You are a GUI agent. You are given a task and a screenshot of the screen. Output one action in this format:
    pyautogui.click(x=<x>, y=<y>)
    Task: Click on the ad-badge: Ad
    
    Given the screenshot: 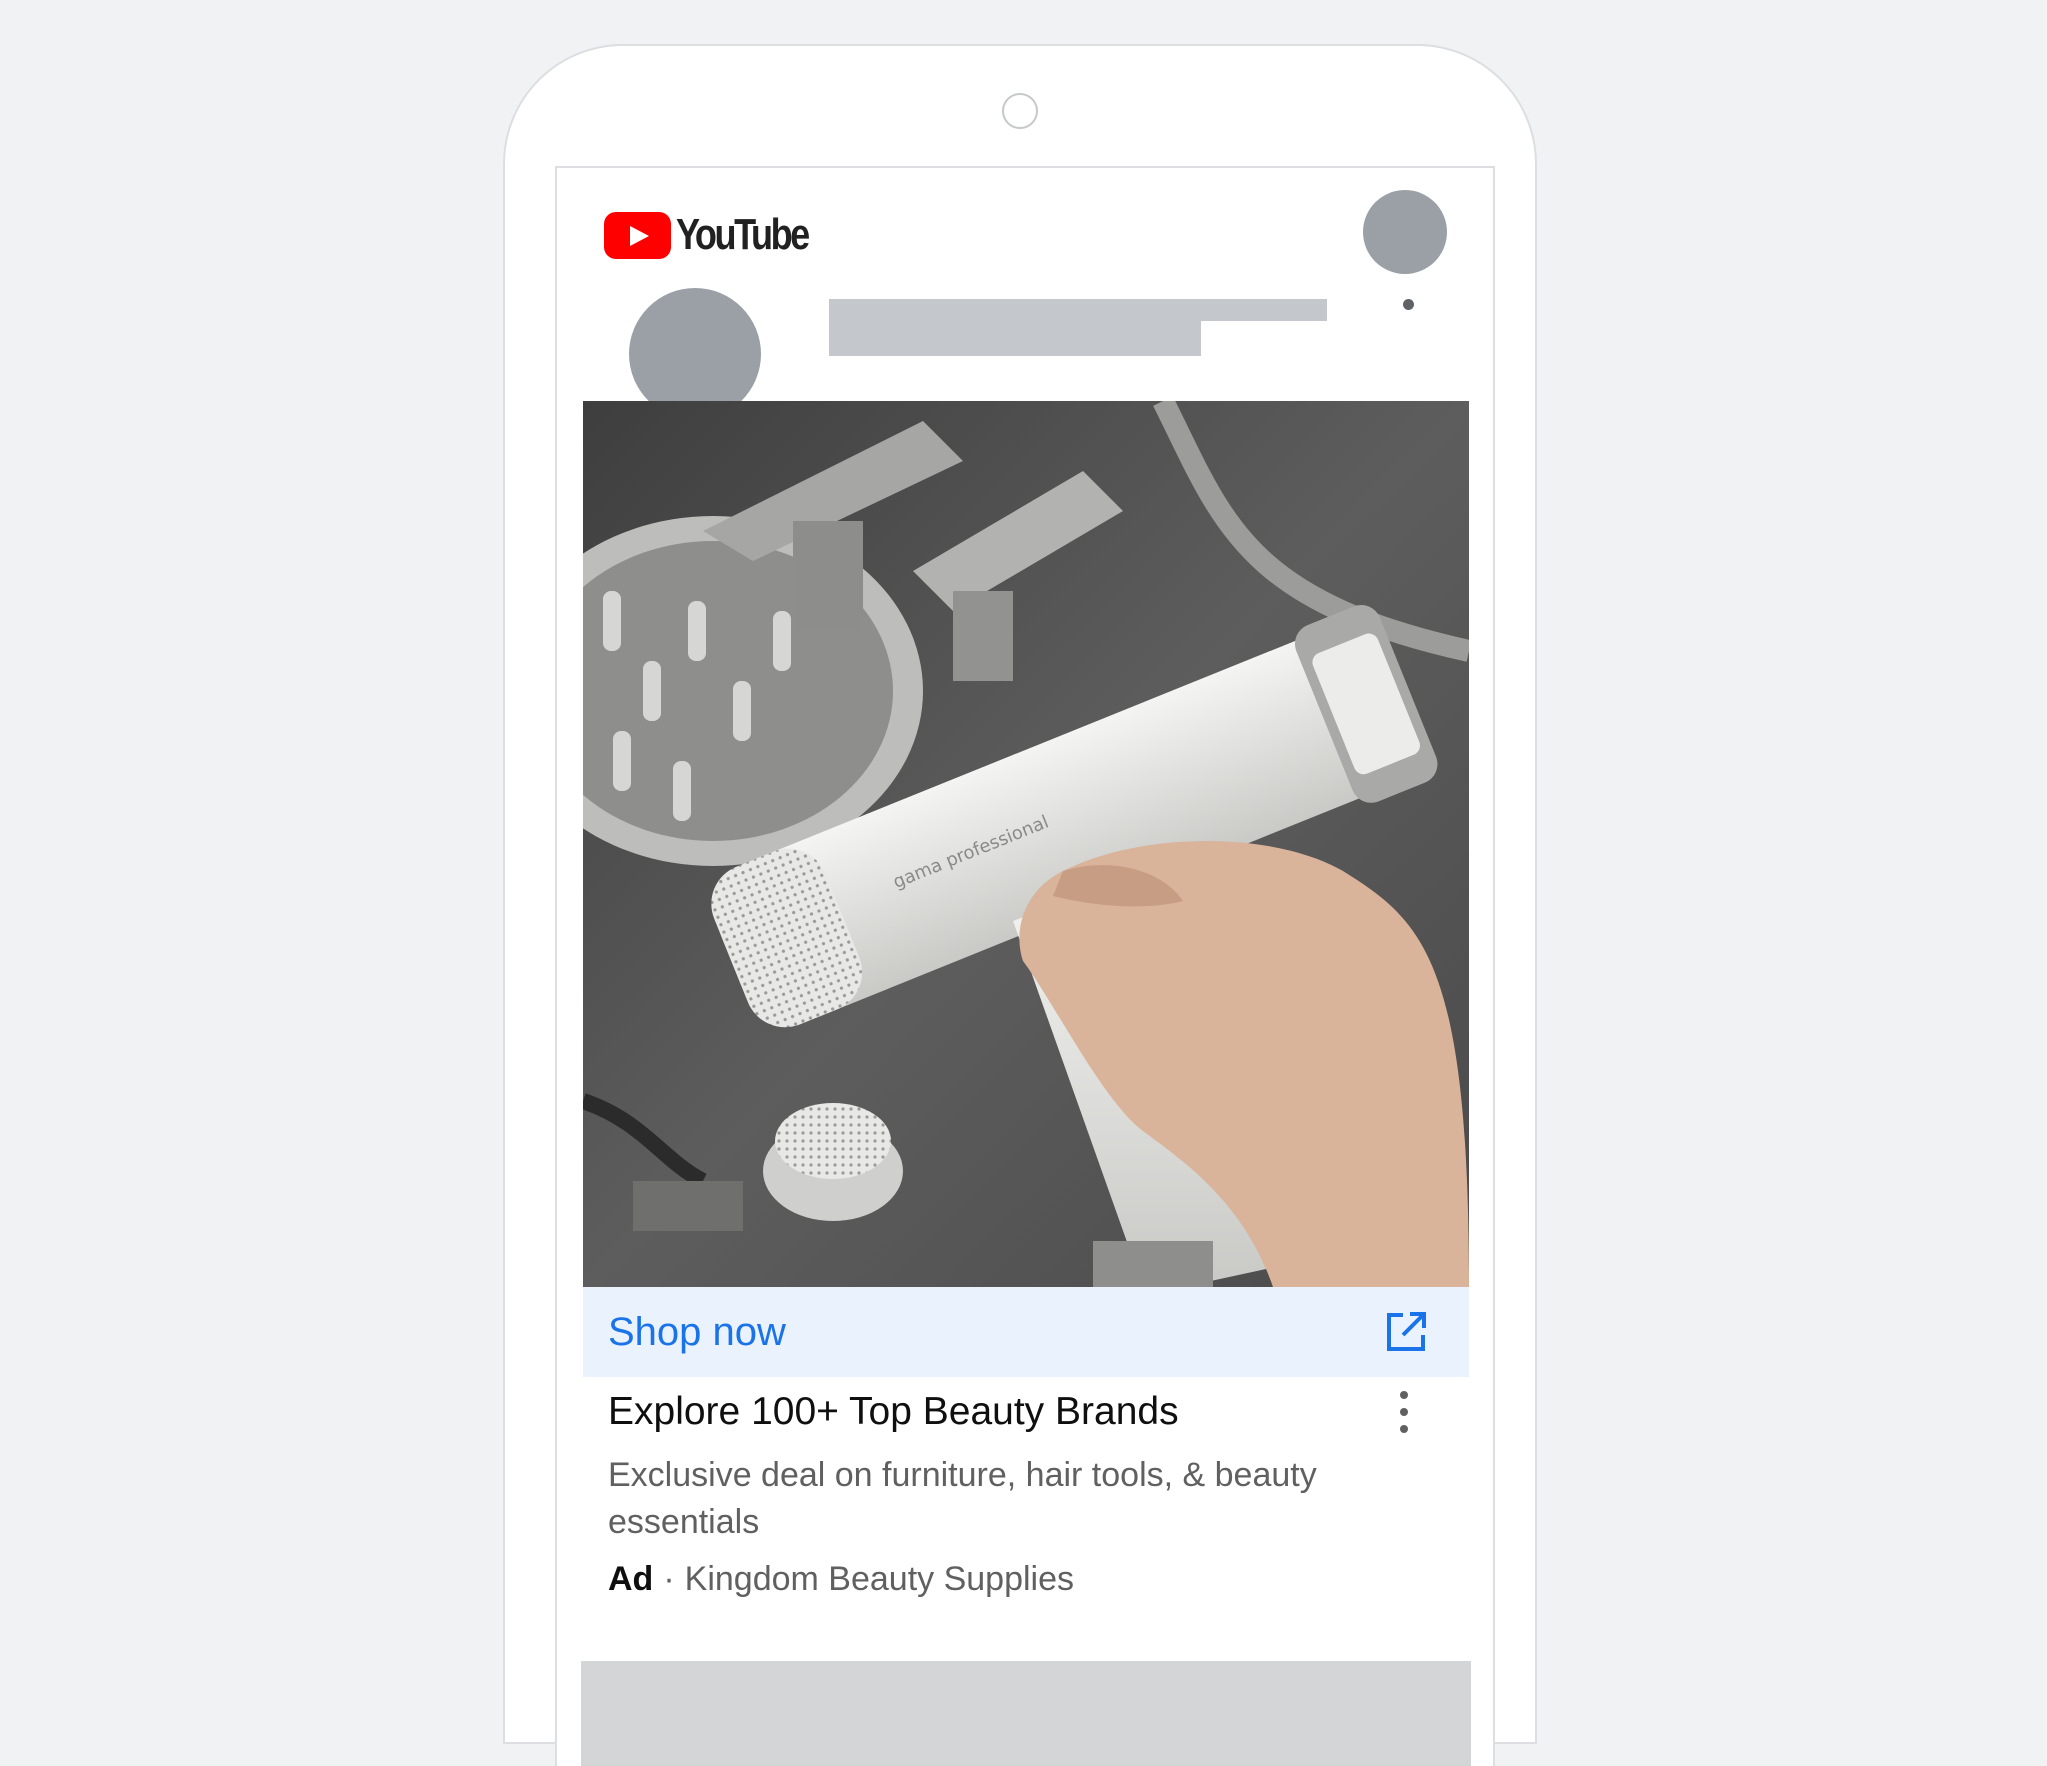 What is the action you would take?
    pyautogui.click(x=631, y=1579)
    